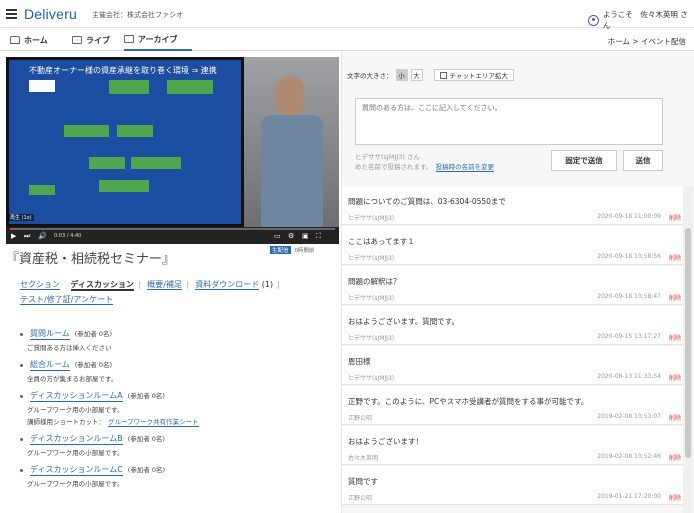 This screenshot has width=694, height=513. What do you see at coordinates (76, 396) in the screenshot?
I see `room-link: ディスカッションルームA` at bounding box center [76, 396].